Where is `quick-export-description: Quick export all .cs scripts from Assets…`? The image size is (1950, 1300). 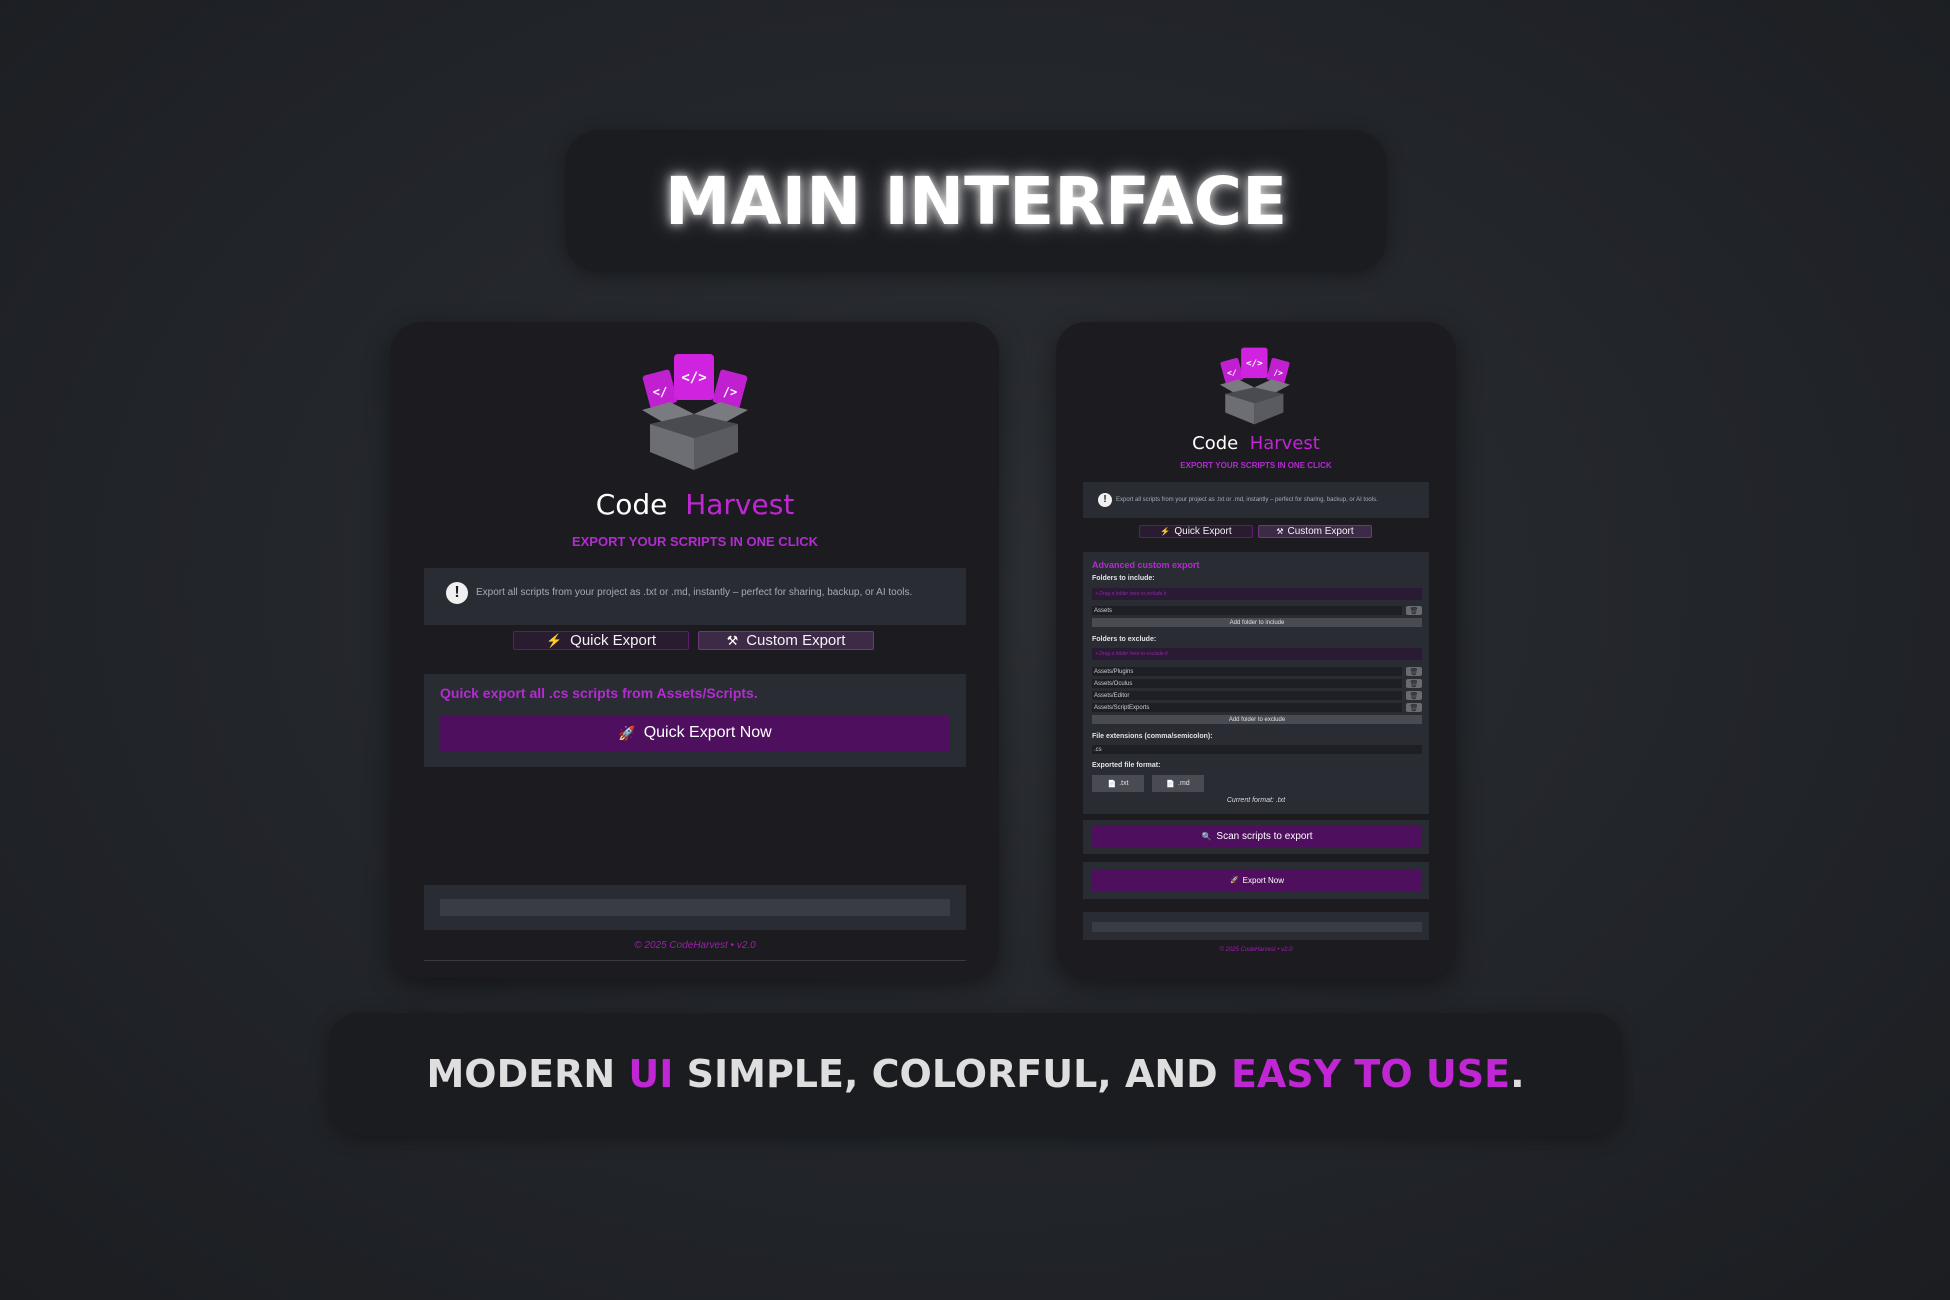
quick-export-description: Quick export all .cs scripts from Assets… is located at coordinates (599, 693).